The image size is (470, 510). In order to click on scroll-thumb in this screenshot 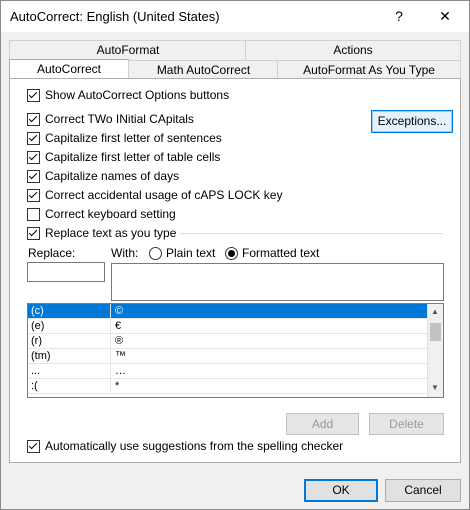, I will do `click(435, 332)`.